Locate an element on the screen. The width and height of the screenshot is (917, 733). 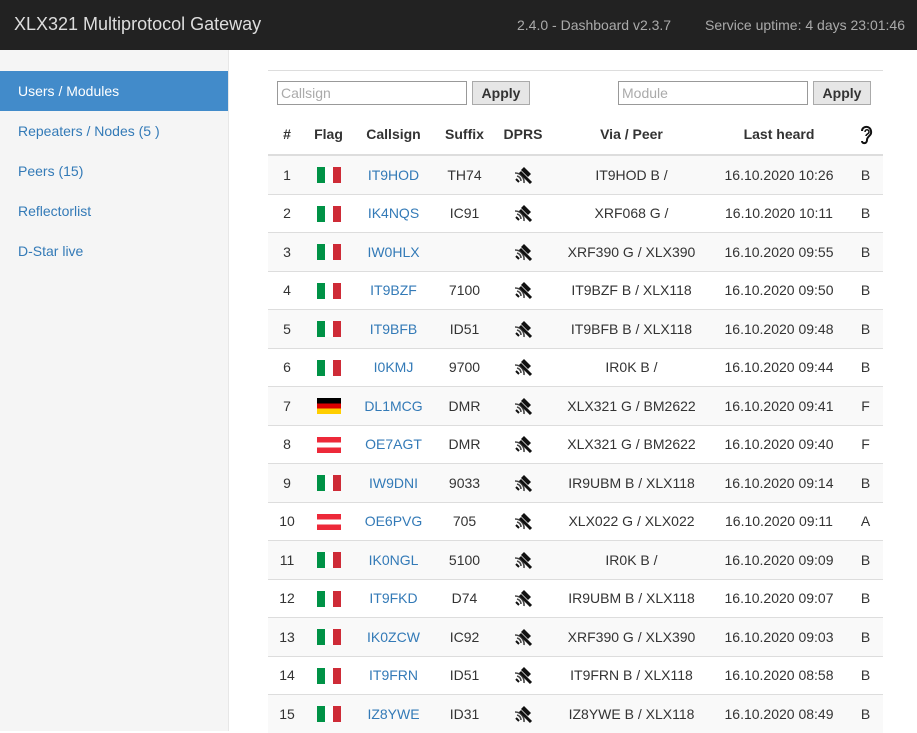
callsign-link: IW0HLX is located at coordinates (393, 252).